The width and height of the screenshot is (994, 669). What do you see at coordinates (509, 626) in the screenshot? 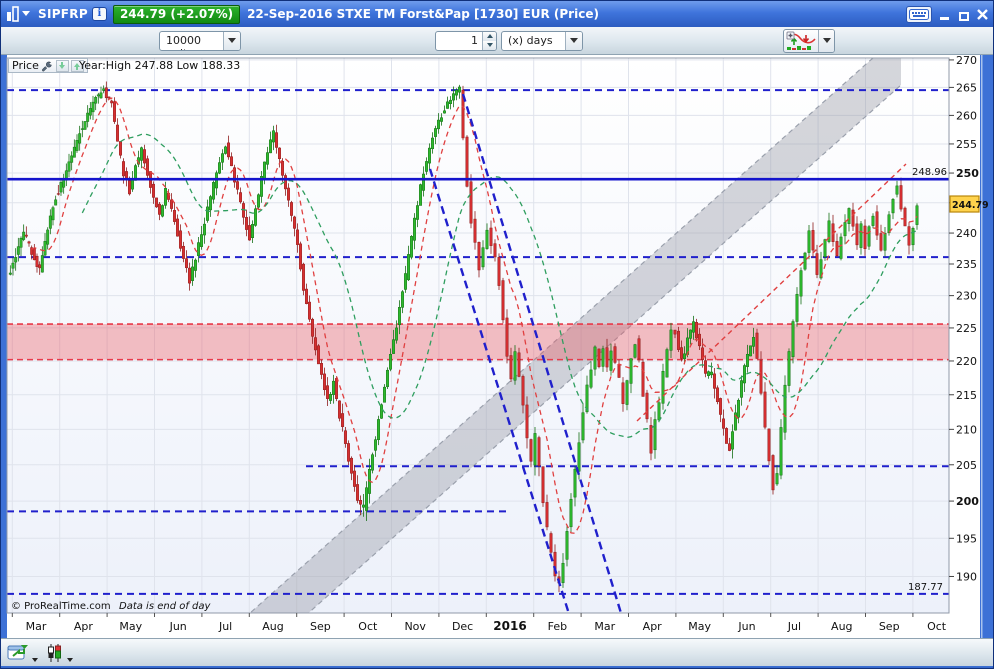
I see `x-tick-label: 2016` at bounding box center [509, 626].